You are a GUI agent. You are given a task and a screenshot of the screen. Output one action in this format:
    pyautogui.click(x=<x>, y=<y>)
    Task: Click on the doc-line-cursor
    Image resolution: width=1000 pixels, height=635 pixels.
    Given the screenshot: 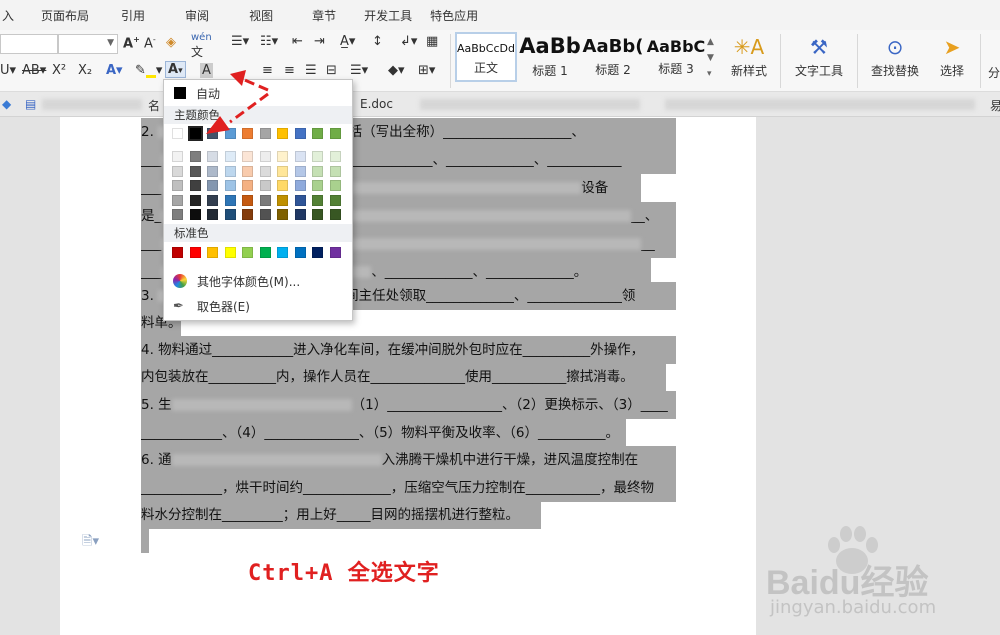 What is the action you would take?
    pyautogui.click(x=145, y=541)
    